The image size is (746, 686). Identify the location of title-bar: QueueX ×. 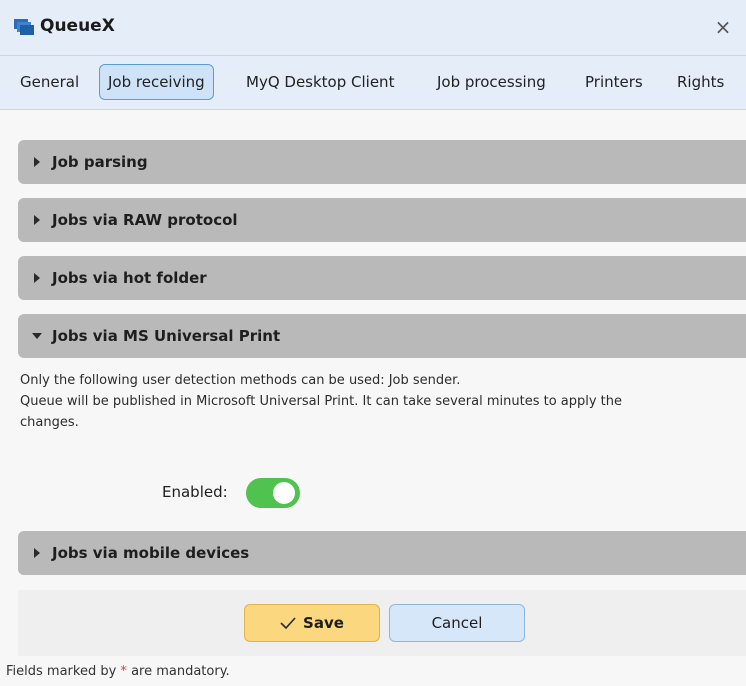
(373, 28).